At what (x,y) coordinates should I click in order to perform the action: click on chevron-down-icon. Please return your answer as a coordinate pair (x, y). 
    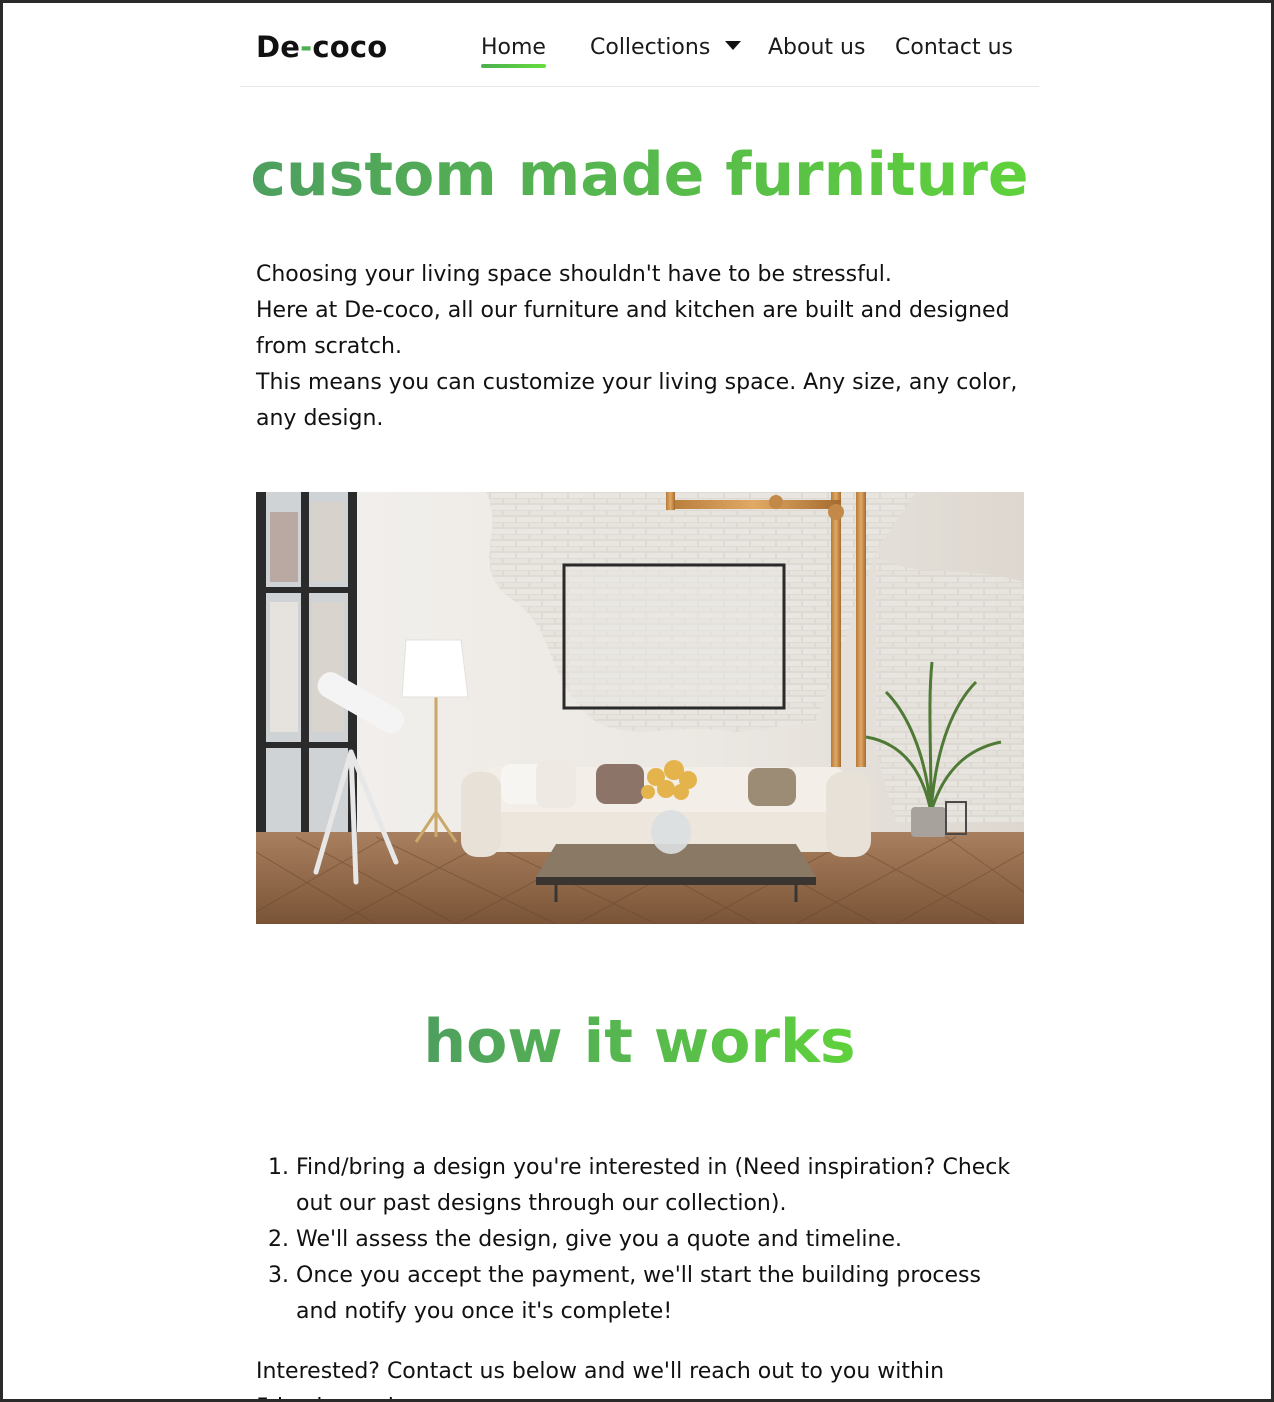
    Looking at the image, I should click on (733, 45).